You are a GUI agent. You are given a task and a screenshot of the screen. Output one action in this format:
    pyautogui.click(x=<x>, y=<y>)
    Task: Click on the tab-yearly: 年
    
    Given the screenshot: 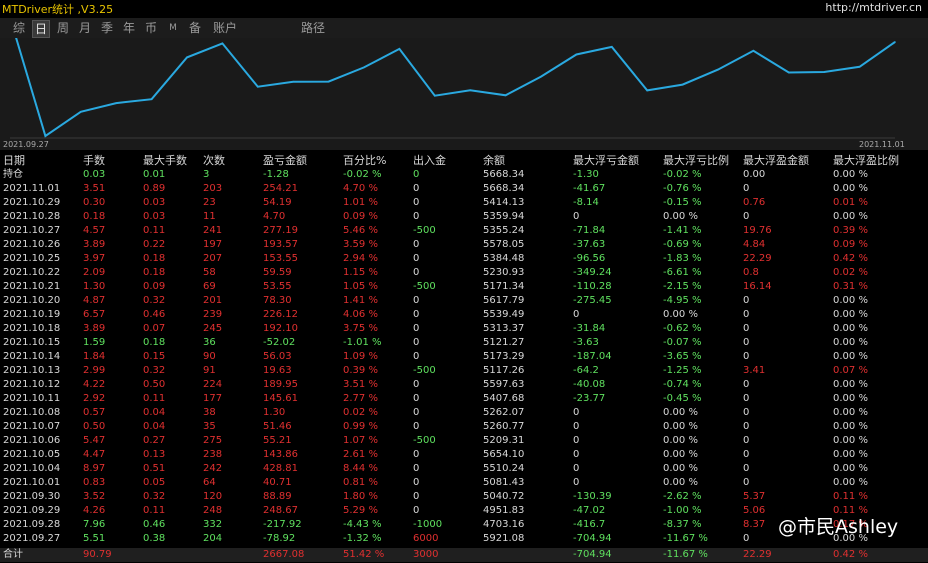 What is the action you would take?
    pyautogui.click(x=129, y=28)
    